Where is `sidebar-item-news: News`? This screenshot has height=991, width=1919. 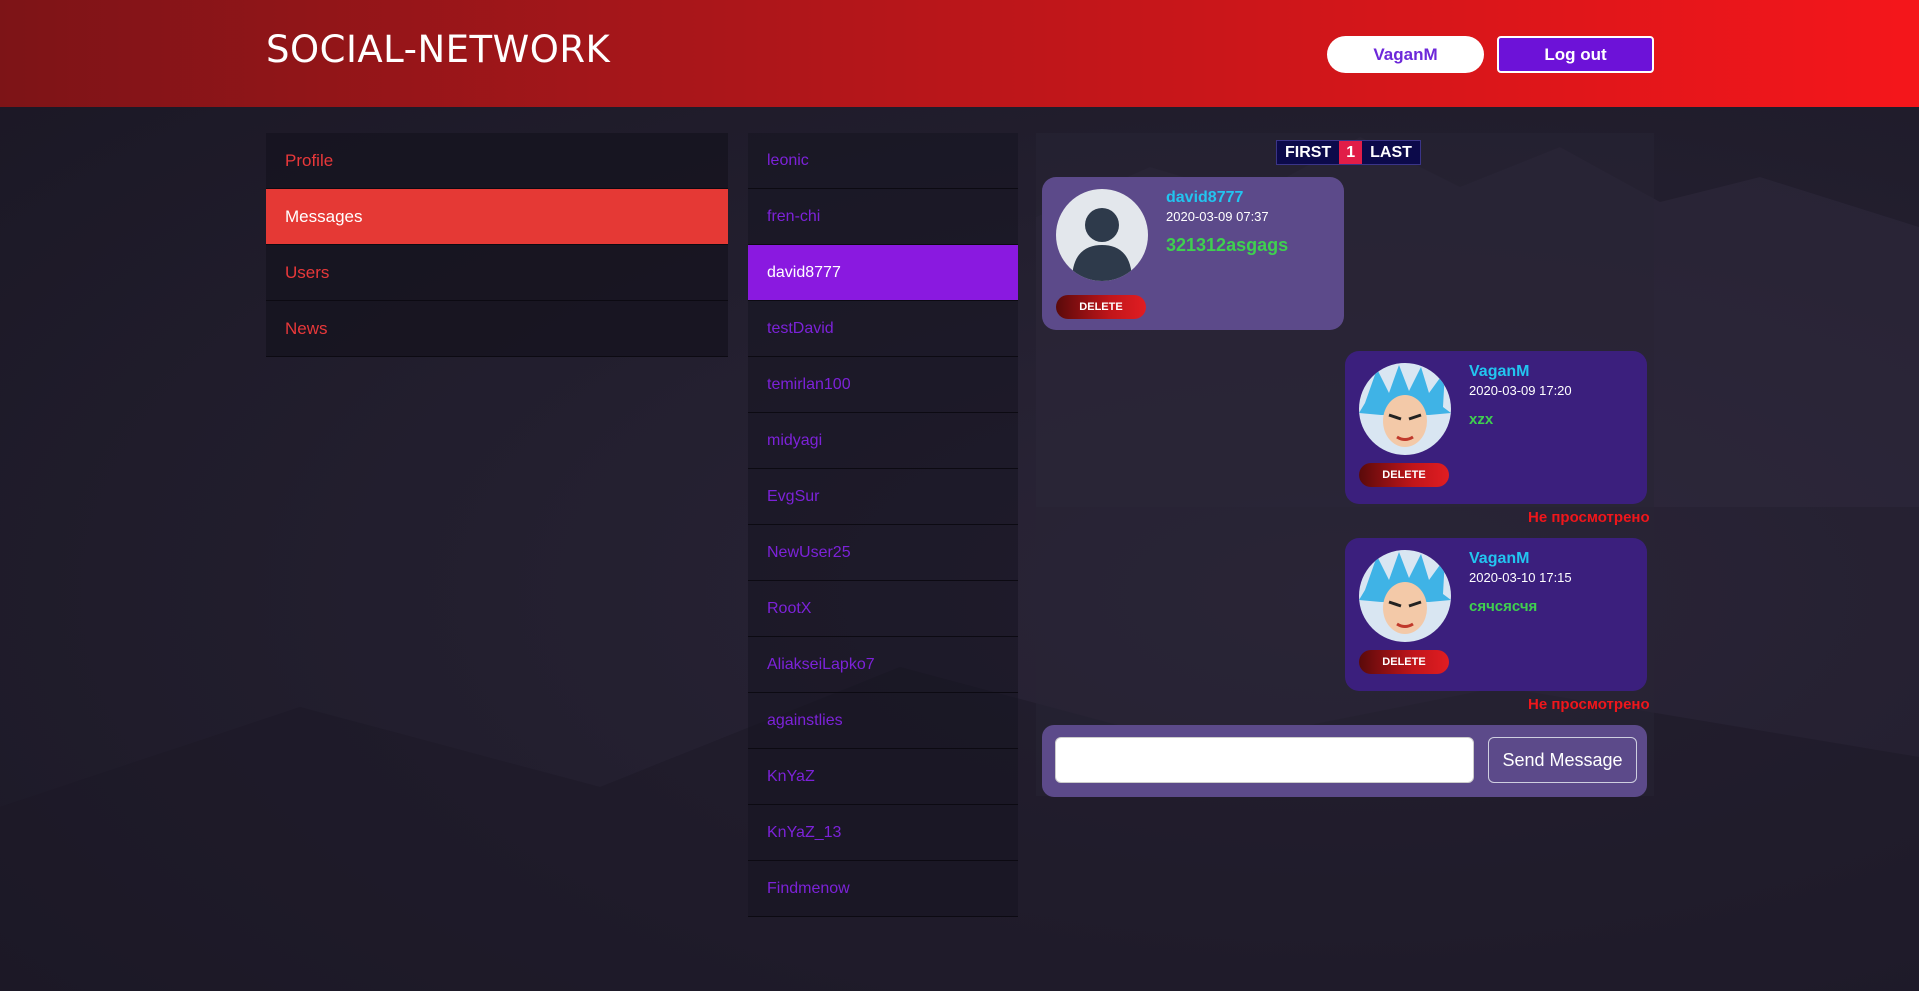
sidebar-item-news: News is located at coordinates (497, 329).